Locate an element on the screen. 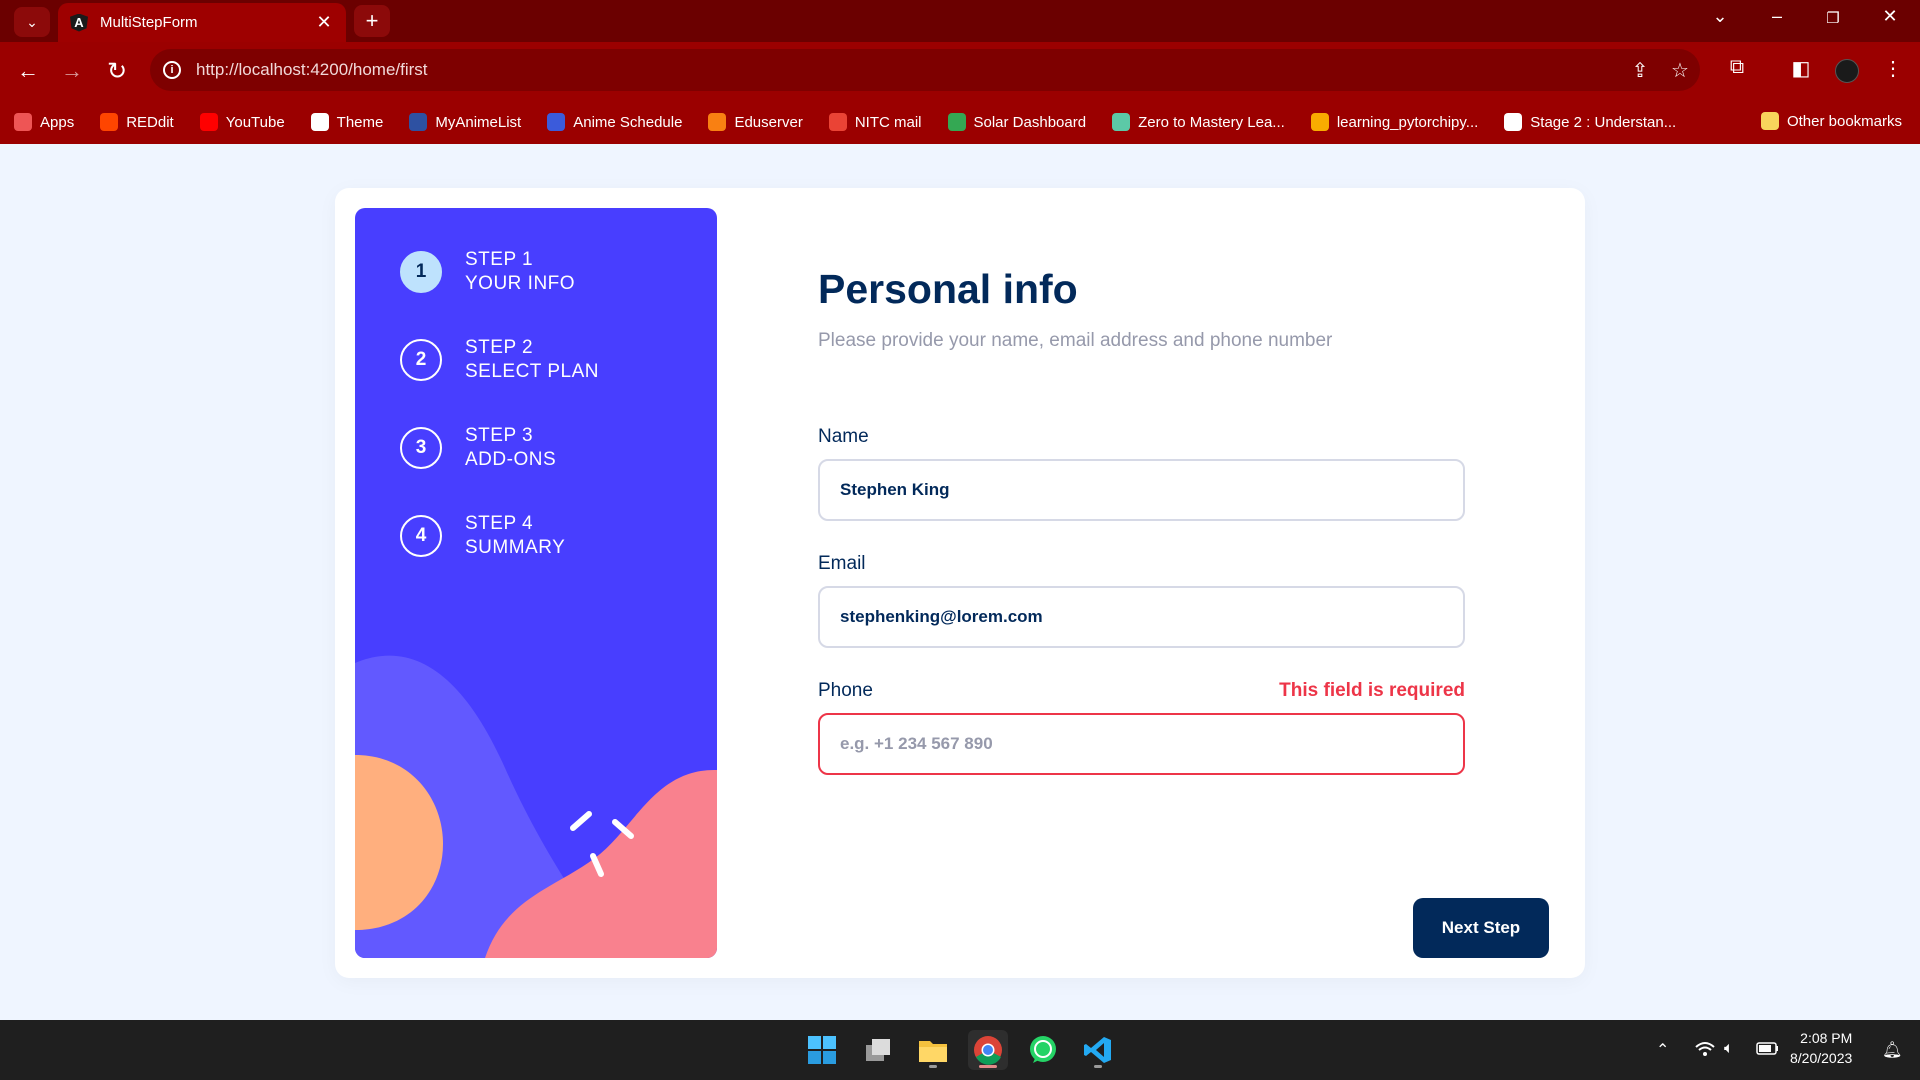  minimize-button: – is located at coordinates (1777, 16).